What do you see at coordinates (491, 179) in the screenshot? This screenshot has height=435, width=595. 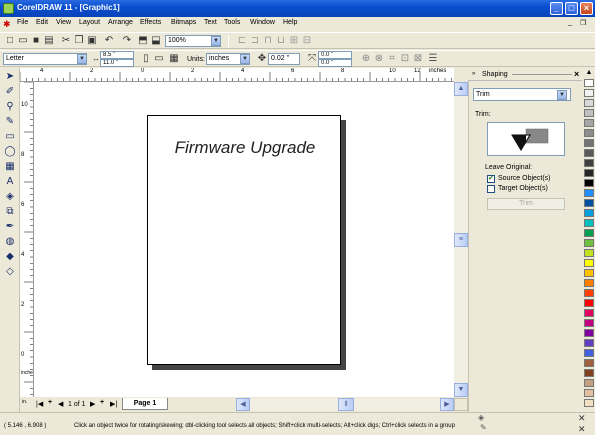 I see `source-objects-checkbox: ✔` at bounding box center [491, 179].